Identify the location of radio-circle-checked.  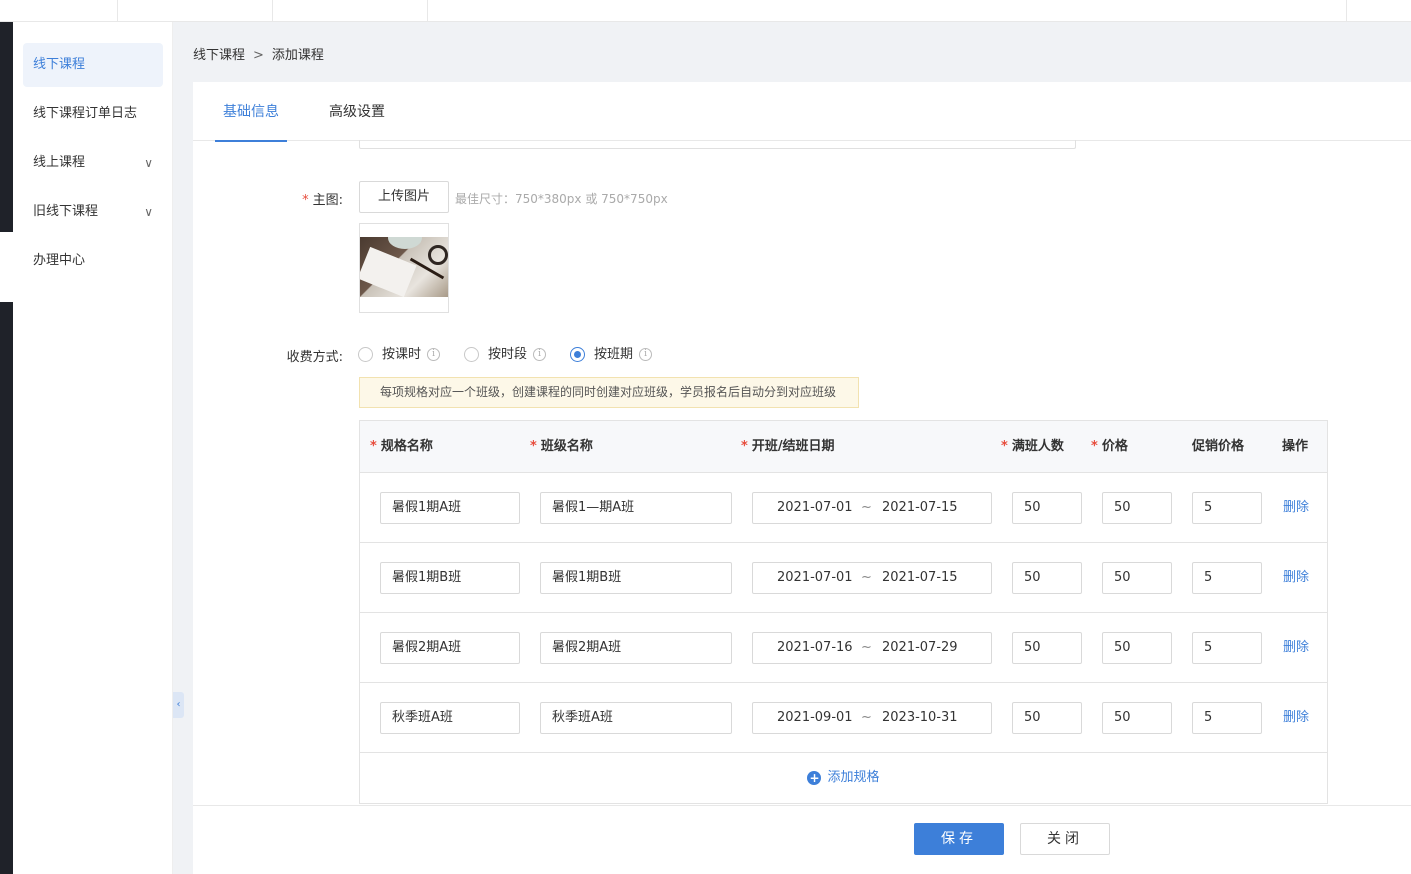
(577, 354).